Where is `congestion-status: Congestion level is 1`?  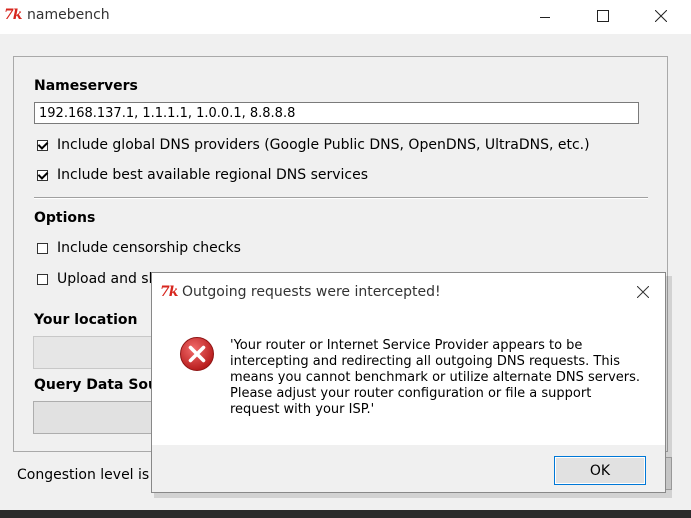 congestion-status: Congestion level is 1 is located at coordinates (90, 475).